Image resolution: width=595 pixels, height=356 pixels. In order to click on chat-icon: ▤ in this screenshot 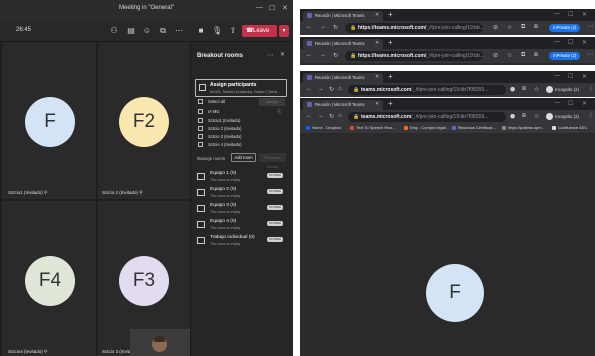, I will do `click(131, 30)`.